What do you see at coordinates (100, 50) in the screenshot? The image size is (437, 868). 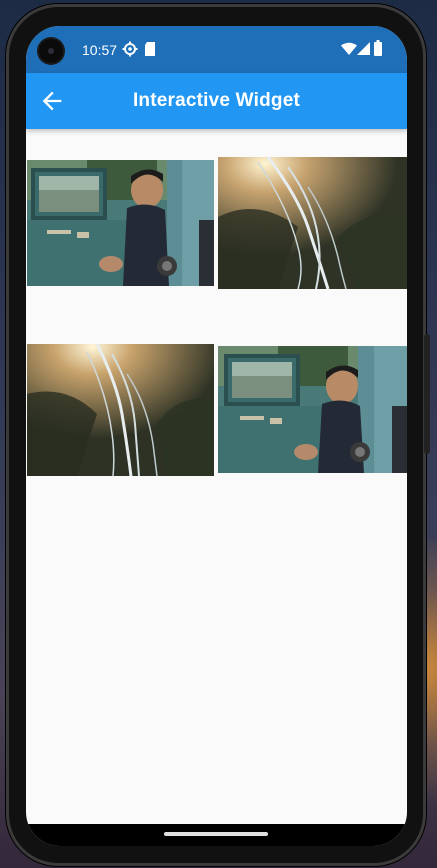 I see `status-time: 10:57` at bounding box center [100, 50].